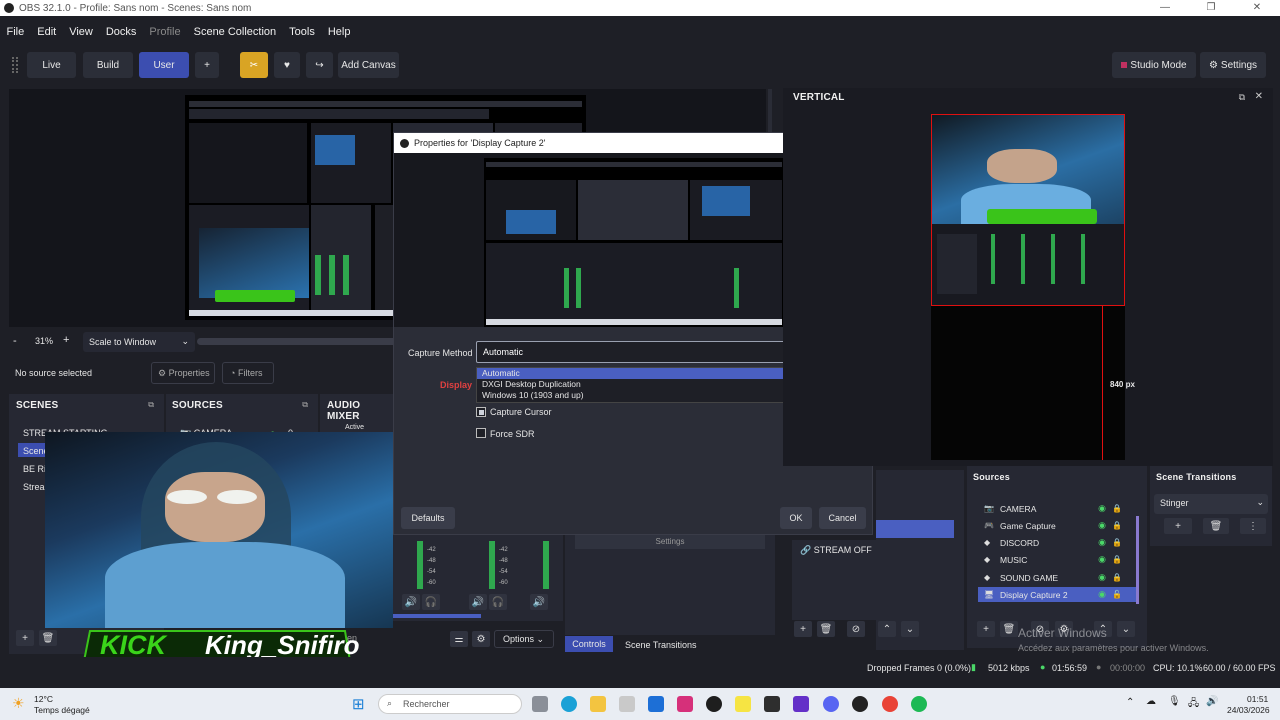  I want to click on edge-icon, so click(569, 704).